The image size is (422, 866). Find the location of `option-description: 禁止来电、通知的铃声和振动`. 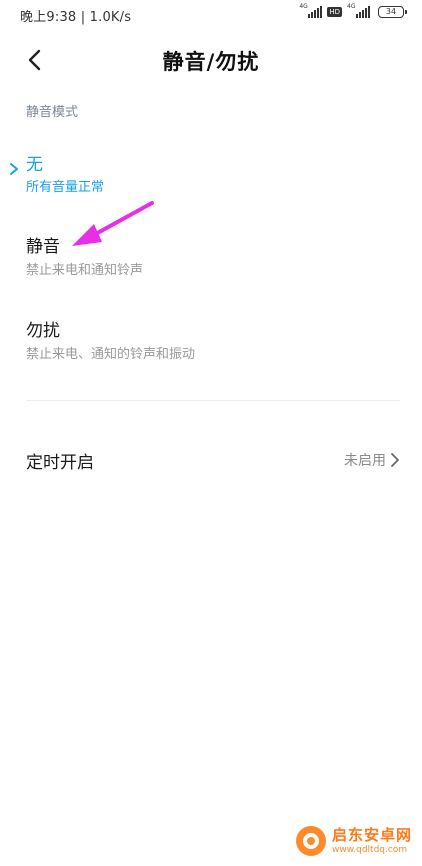

option-description: 禁止来电、通知的铃声和振动 is located at coordinates (111, 354).